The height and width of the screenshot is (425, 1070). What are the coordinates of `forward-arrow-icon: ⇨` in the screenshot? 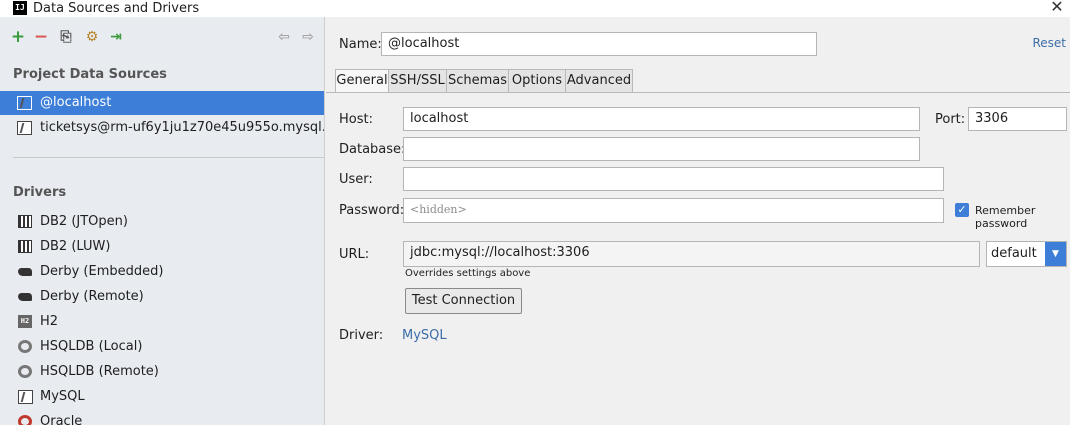 It's located at (308, 37).